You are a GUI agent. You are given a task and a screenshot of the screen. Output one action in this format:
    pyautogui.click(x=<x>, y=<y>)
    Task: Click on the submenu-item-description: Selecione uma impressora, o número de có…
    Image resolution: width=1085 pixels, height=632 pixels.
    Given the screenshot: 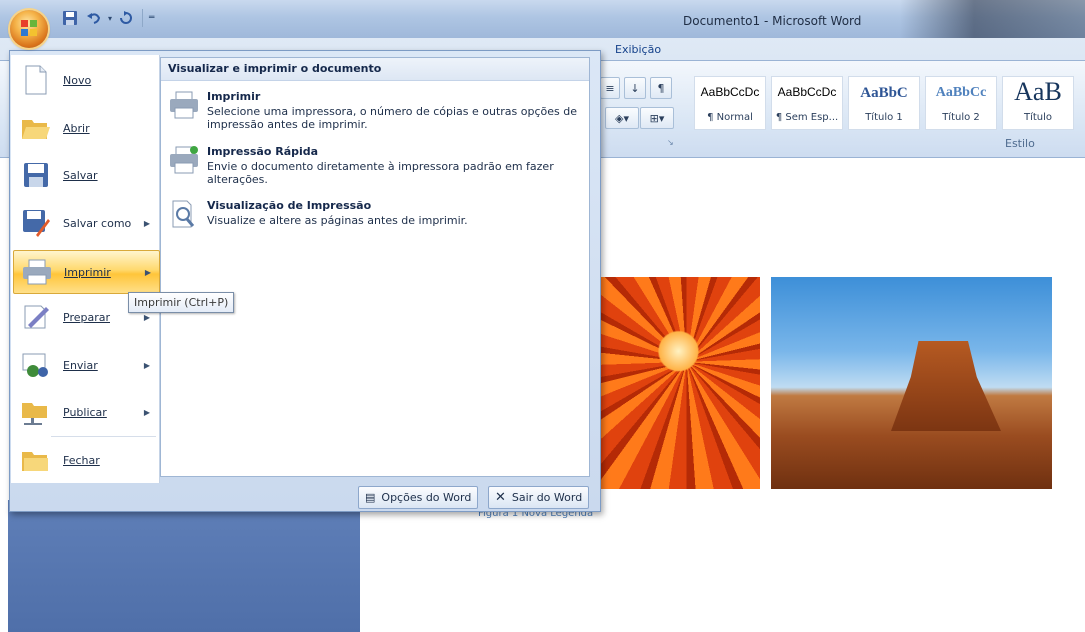 What is the action you would take?
    pyautogui.click(x=392, y=118)
    